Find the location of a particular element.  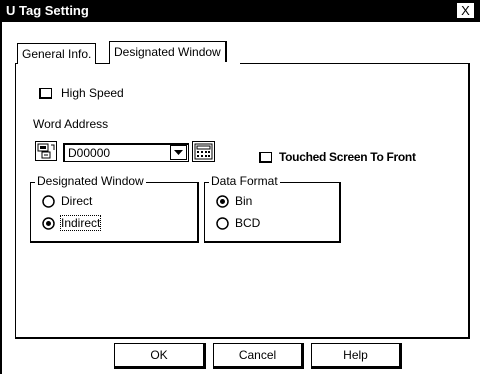

radio-direct is located at coordinates (48, 201).